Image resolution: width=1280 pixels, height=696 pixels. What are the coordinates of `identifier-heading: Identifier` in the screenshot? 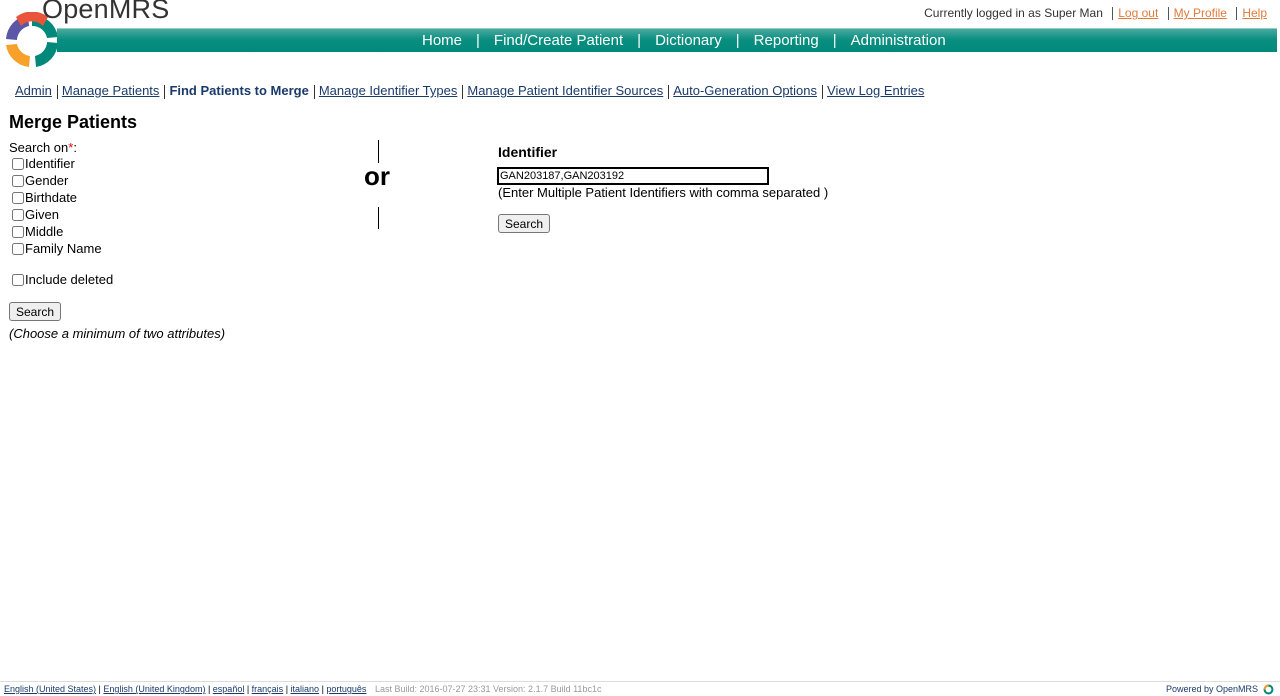 It's located at (528, 152).